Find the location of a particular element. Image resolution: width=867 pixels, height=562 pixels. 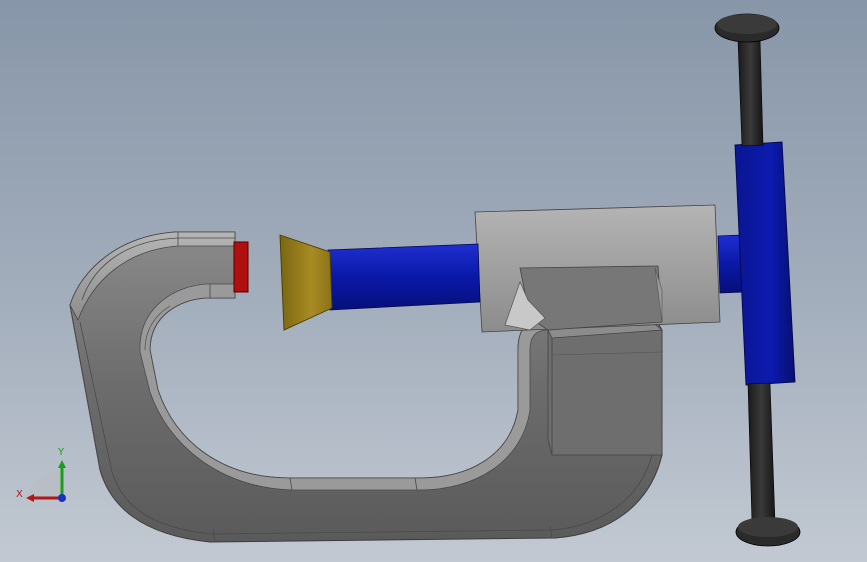

fixed-jaw-pad is located at coordinates (241, 267).